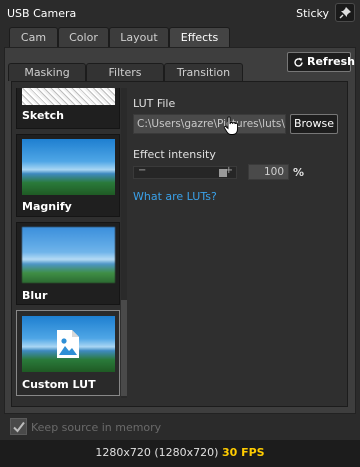  What do you see at coordinates (243, 452) in the screenshot?
I see `fps-text: 30 FPS` at bounding box center [243, 452].